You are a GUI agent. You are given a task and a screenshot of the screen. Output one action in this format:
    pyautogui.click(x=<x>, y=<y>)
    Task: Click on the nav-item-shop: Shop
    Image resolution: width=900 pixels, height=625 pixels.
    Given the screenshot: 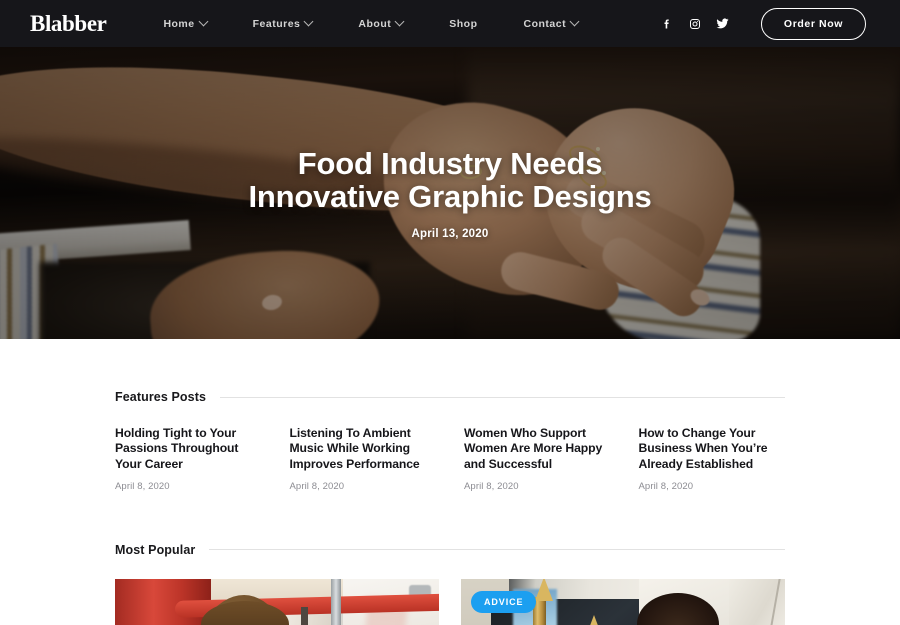 What is the action you would take?
    pyautogui.click(x=463, y=24)
    